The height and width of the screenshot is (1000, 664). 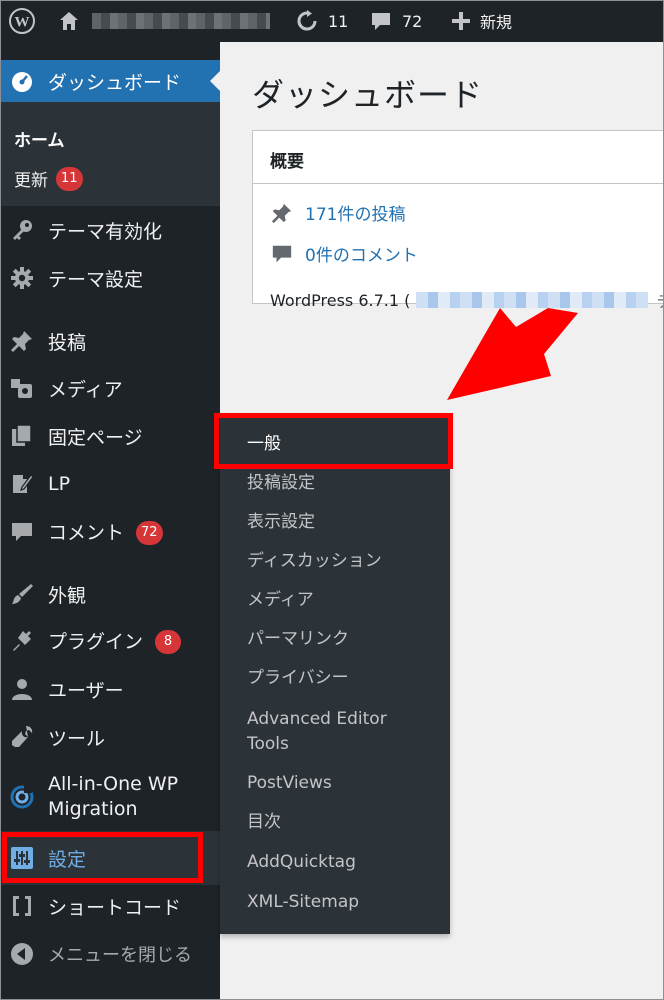 I want to click on menu-media-label: メディア, so click(x=85, y=389).